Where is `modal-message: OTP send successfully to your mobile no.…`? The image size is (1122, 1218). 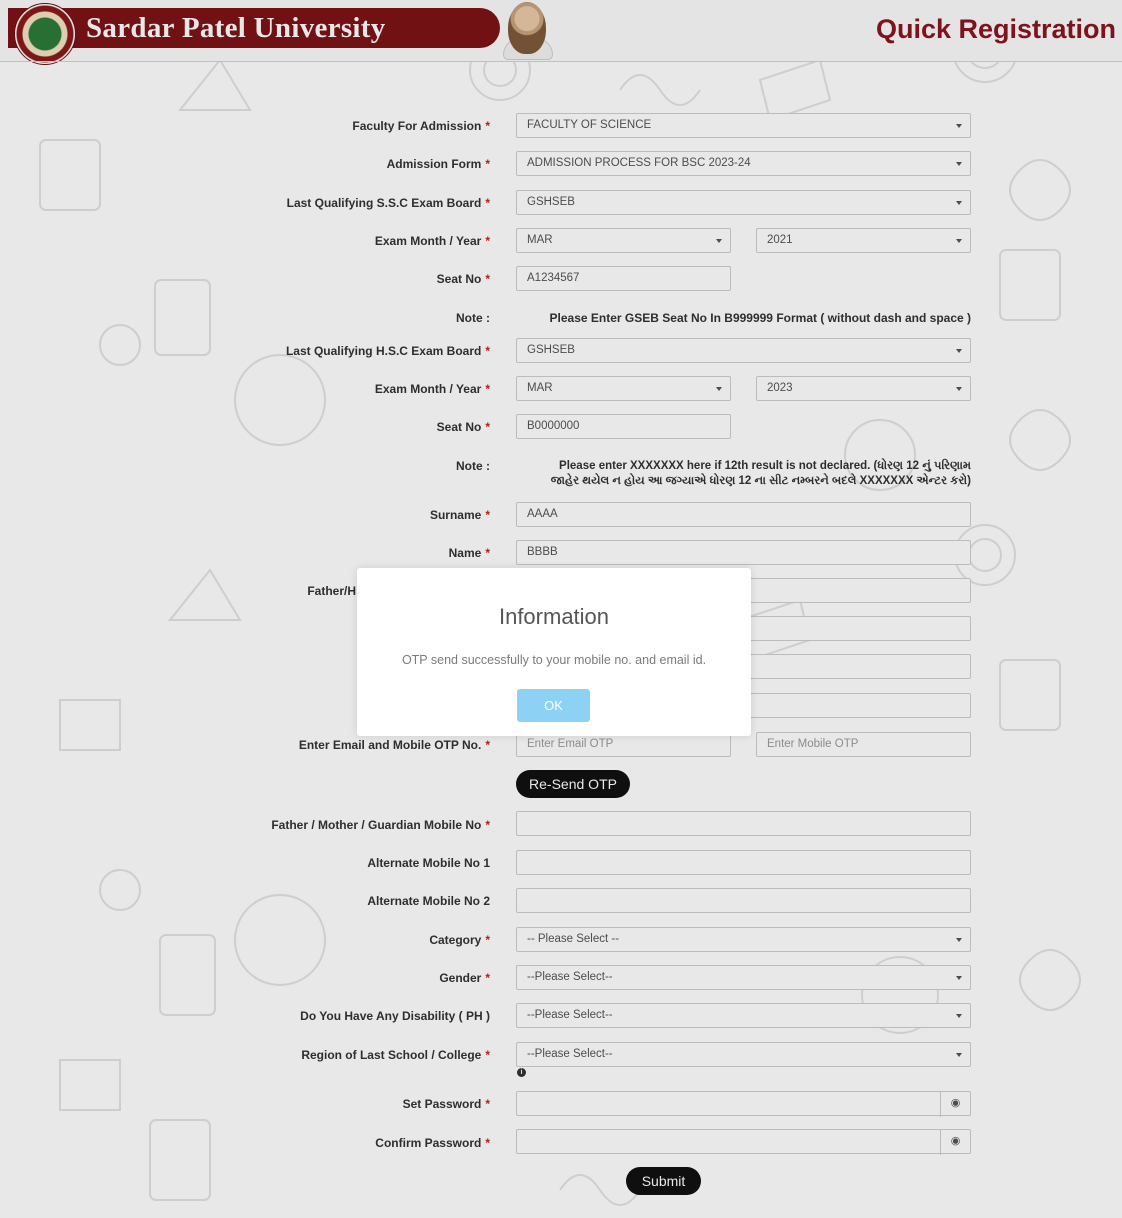
modal-message: OTP send successfully to your mobile no.… is located at coordinates (554, 660).